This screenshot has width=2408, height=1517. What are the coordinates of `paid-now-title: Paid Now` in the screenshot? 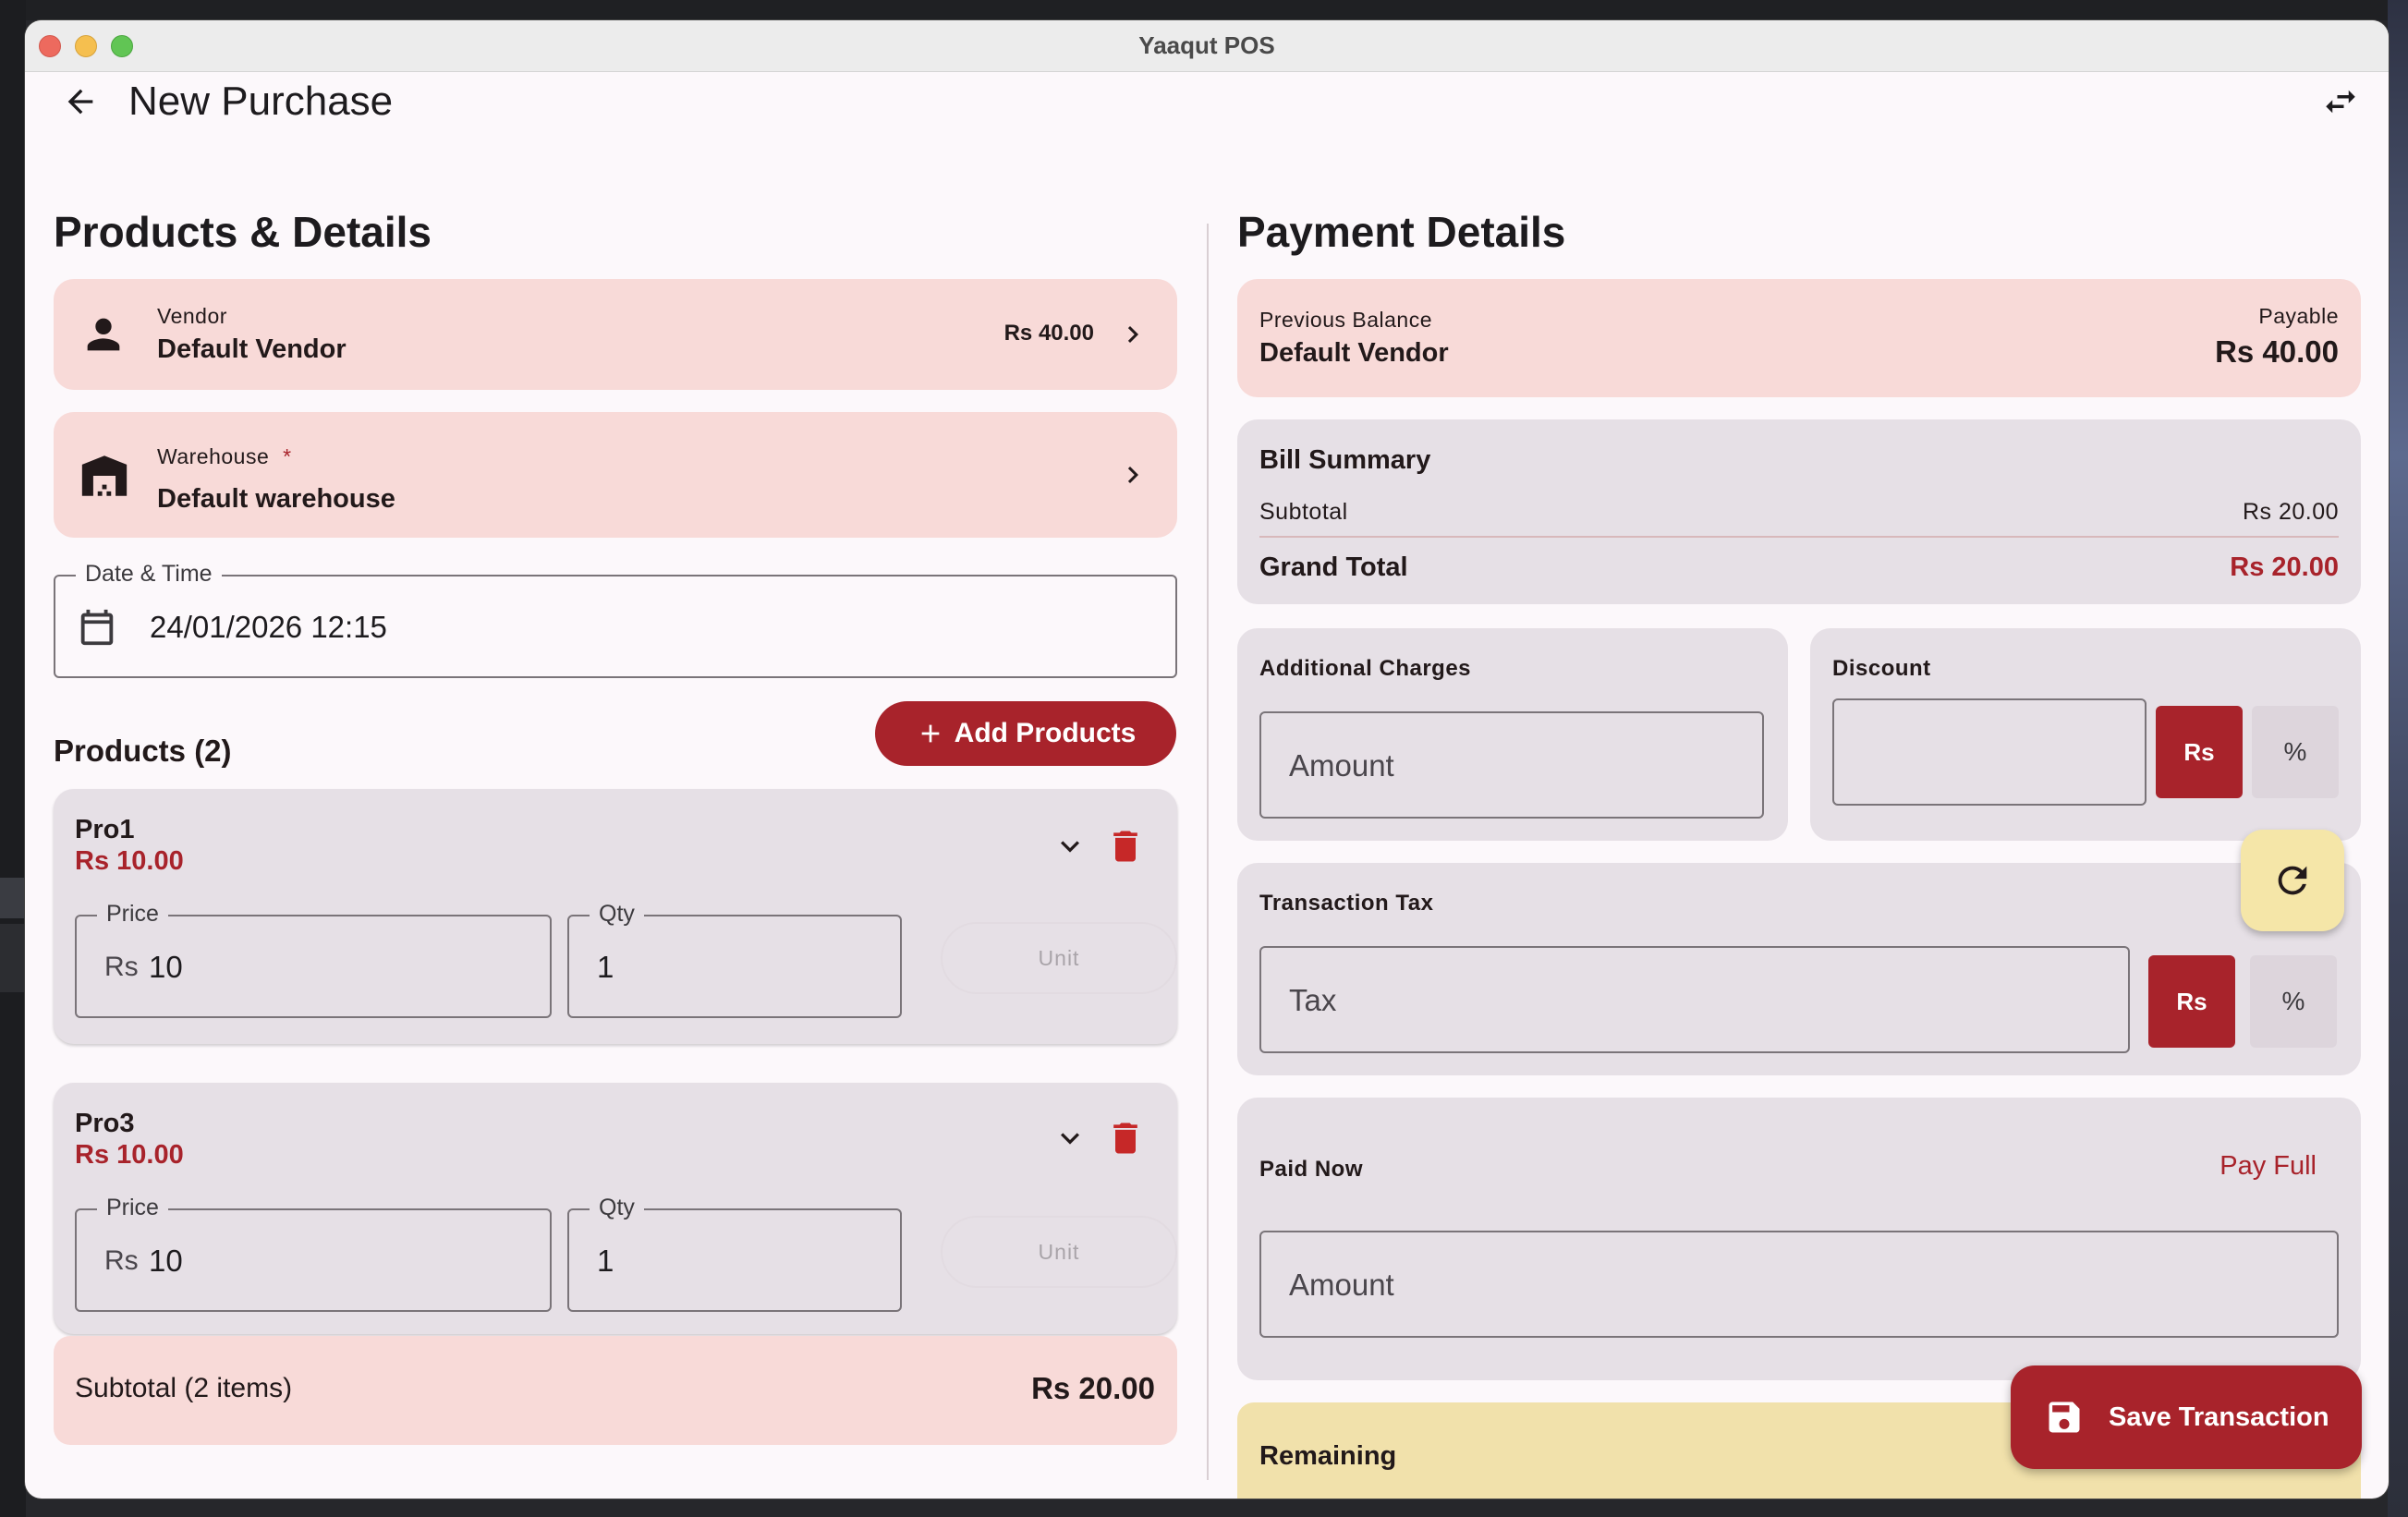 It's located at (1311, 1169).